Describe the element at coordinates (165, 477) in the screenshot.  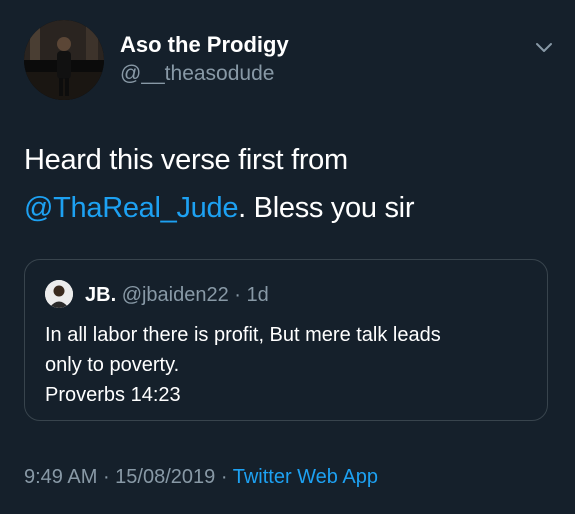
I see `tweet-date: 15/08/2019` at that location.